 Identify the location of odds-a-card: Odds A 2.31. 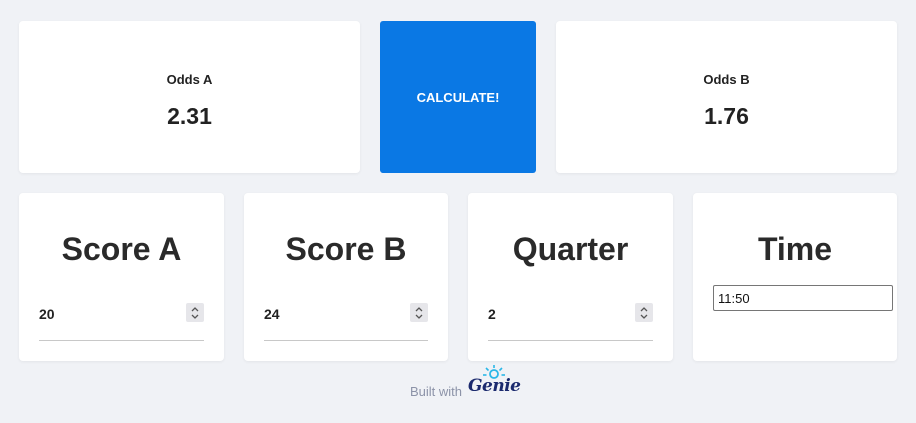
(189, 97).